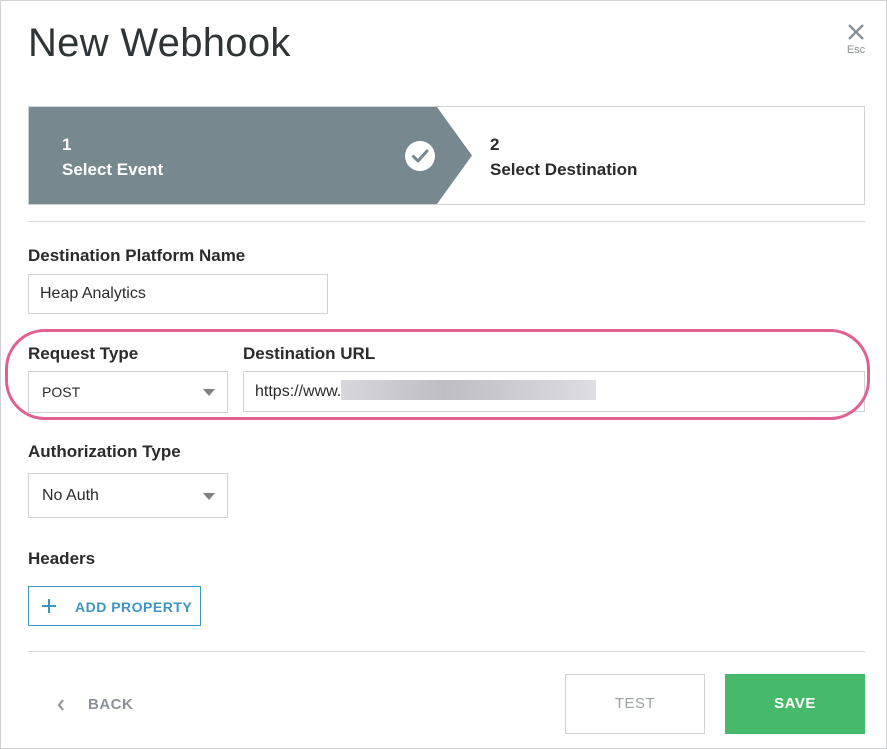  Describe the element at coordinates (128, 392) in the screenshot. I see `request-type-select: POST` at that location.